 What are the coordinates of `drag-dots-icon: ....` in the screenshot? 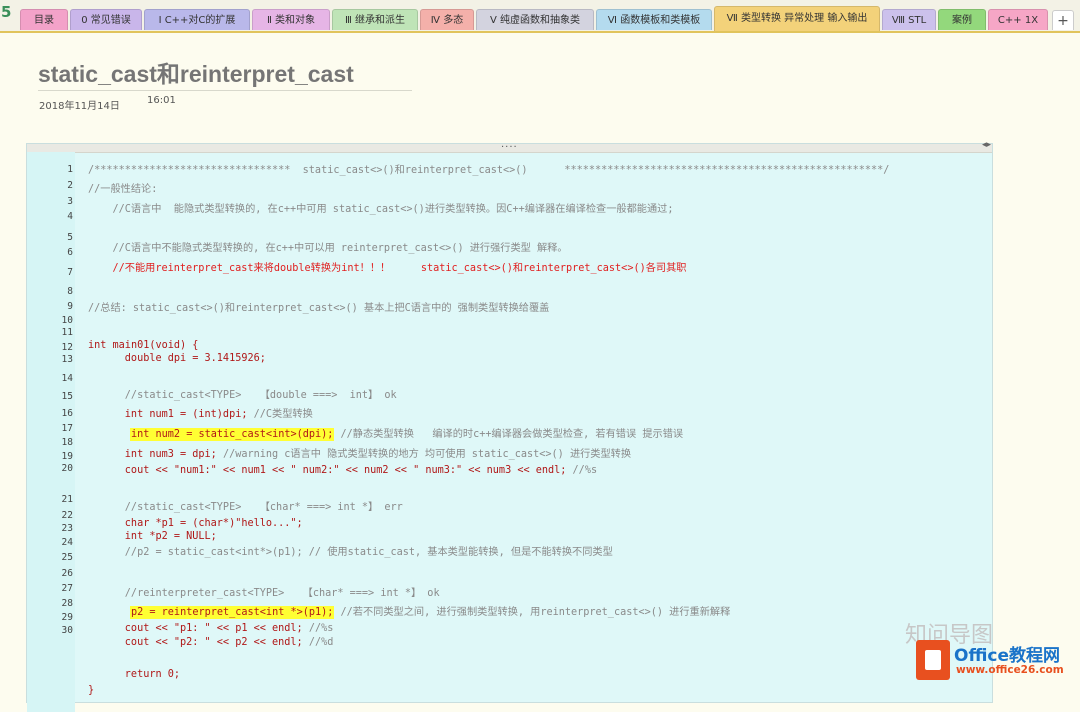 It's located at (509, 144).